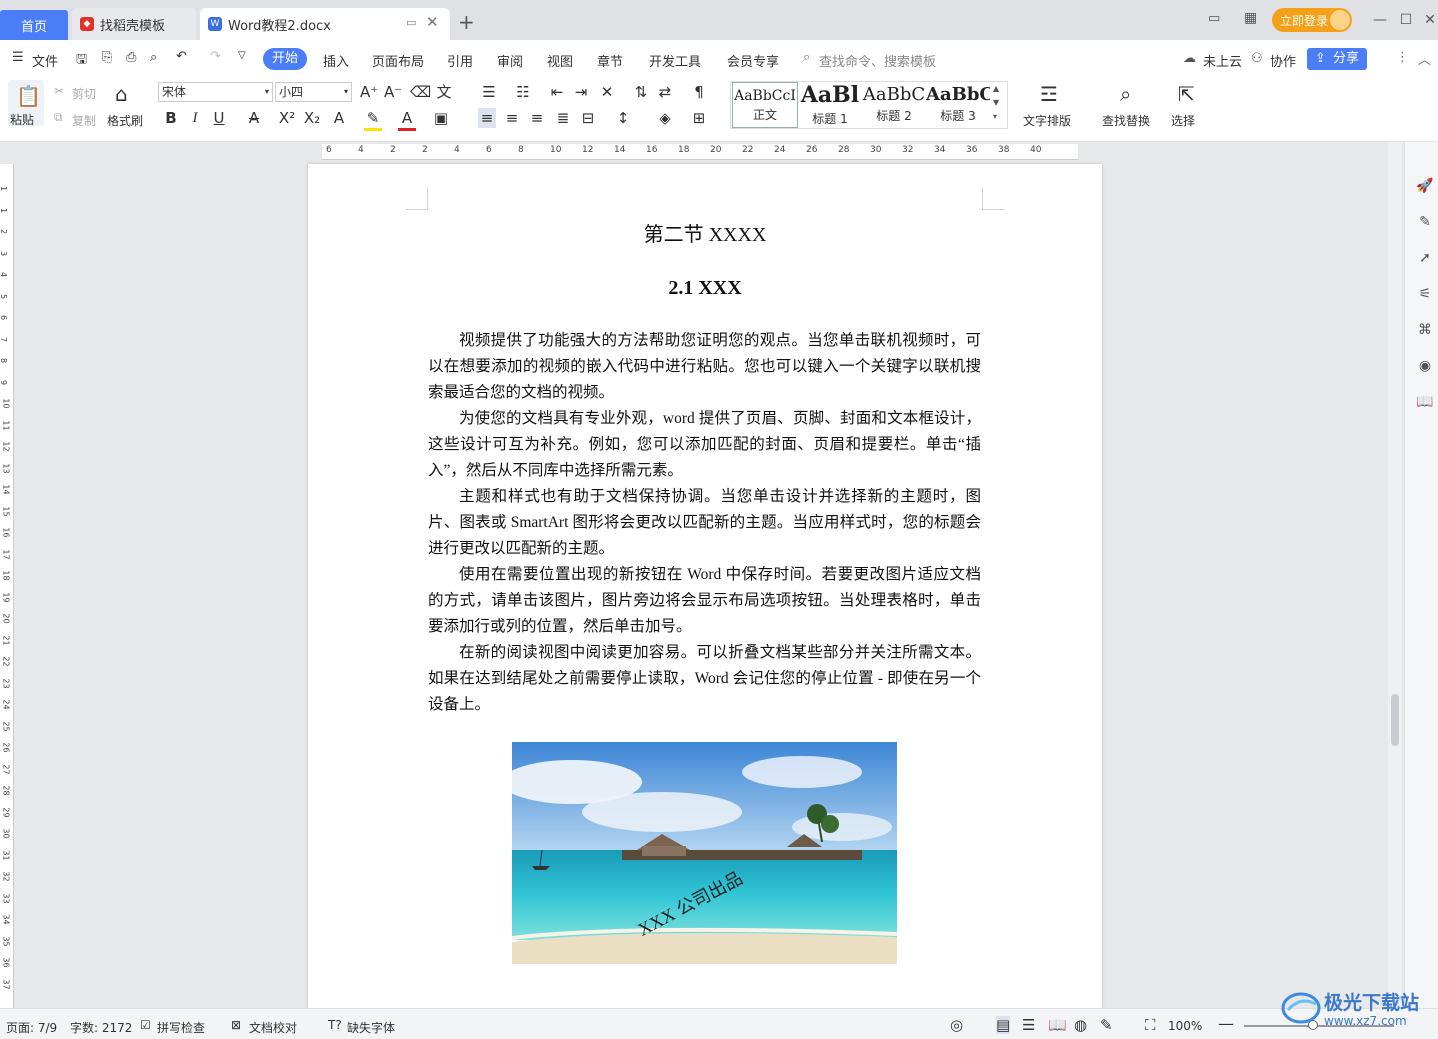 The image size is (1438, 1039). I want to click on location-icon: ◉, so click(1425, 367).